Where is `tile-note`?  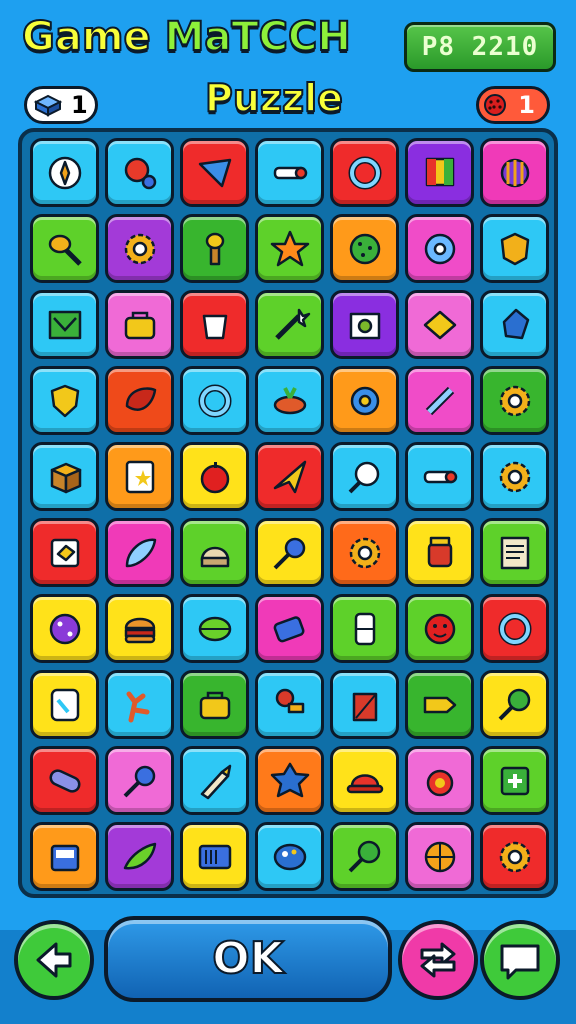 tile-note is located at coordinates (514, 552).